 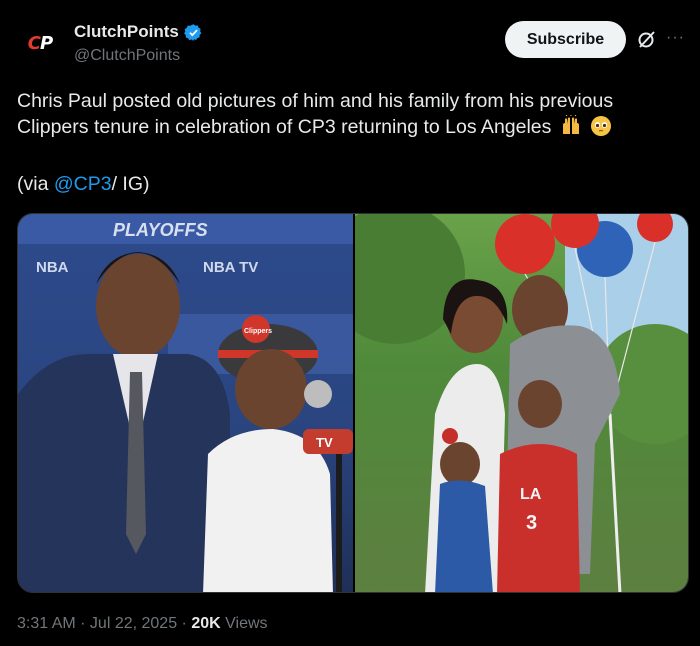 I want to click on via-credit: (via @CP3/ IG), so click(x=83, y=184).